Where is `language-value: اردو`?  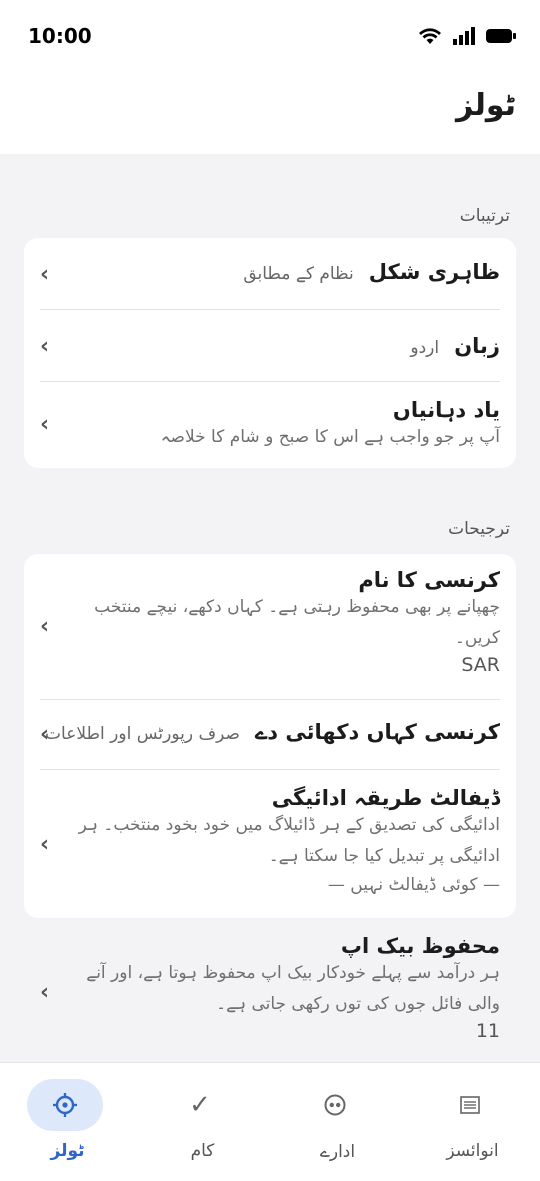
language-value: اردو is located at coordinates (425, 348).